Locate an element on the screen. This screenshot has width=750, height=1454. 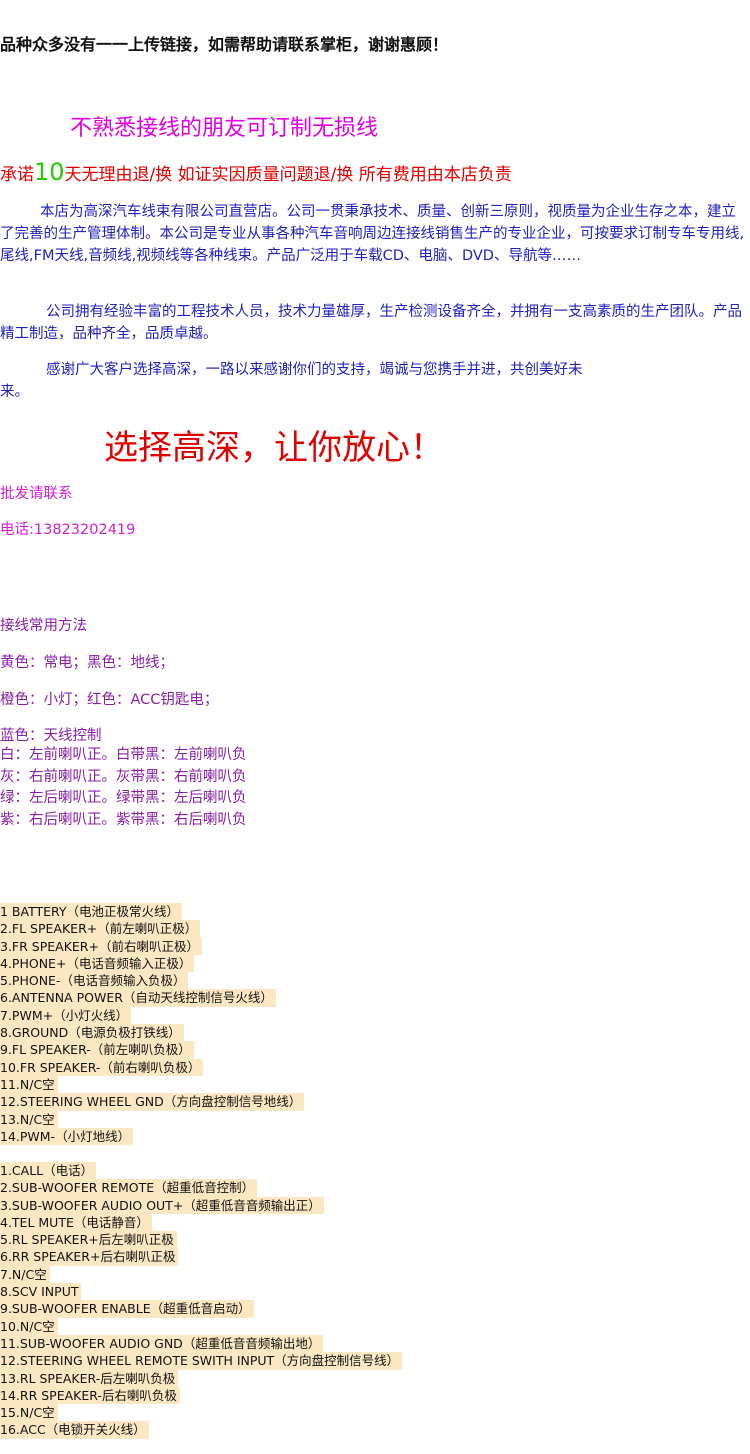
contact-phone: 电话:13823202419 is located at coordinates (68, 530).